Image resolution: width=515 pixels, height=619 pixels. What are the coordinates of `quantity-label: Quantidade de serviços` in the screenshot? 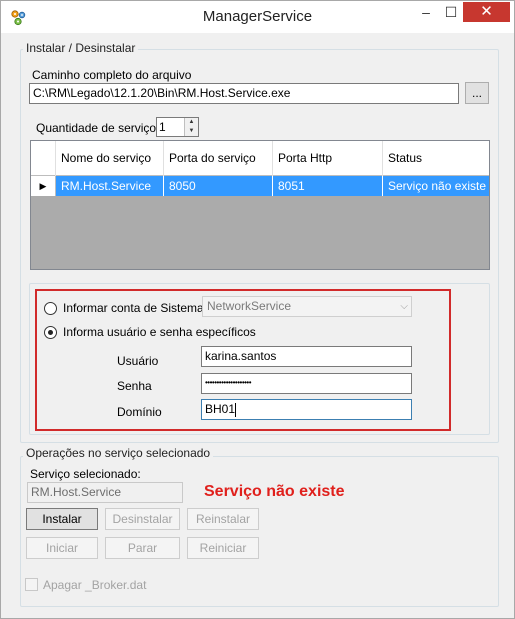 It's located at (99, 128).